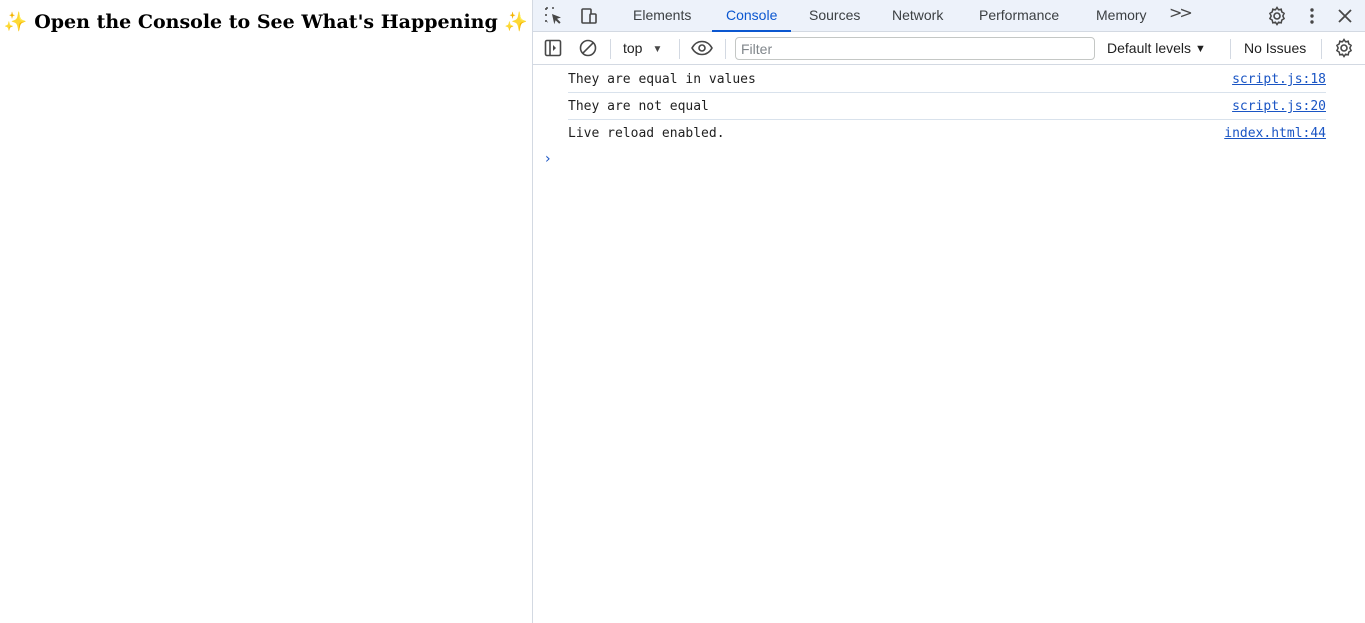  I want to click on console-message-source-link: index.html:44, so click(1275, 133).